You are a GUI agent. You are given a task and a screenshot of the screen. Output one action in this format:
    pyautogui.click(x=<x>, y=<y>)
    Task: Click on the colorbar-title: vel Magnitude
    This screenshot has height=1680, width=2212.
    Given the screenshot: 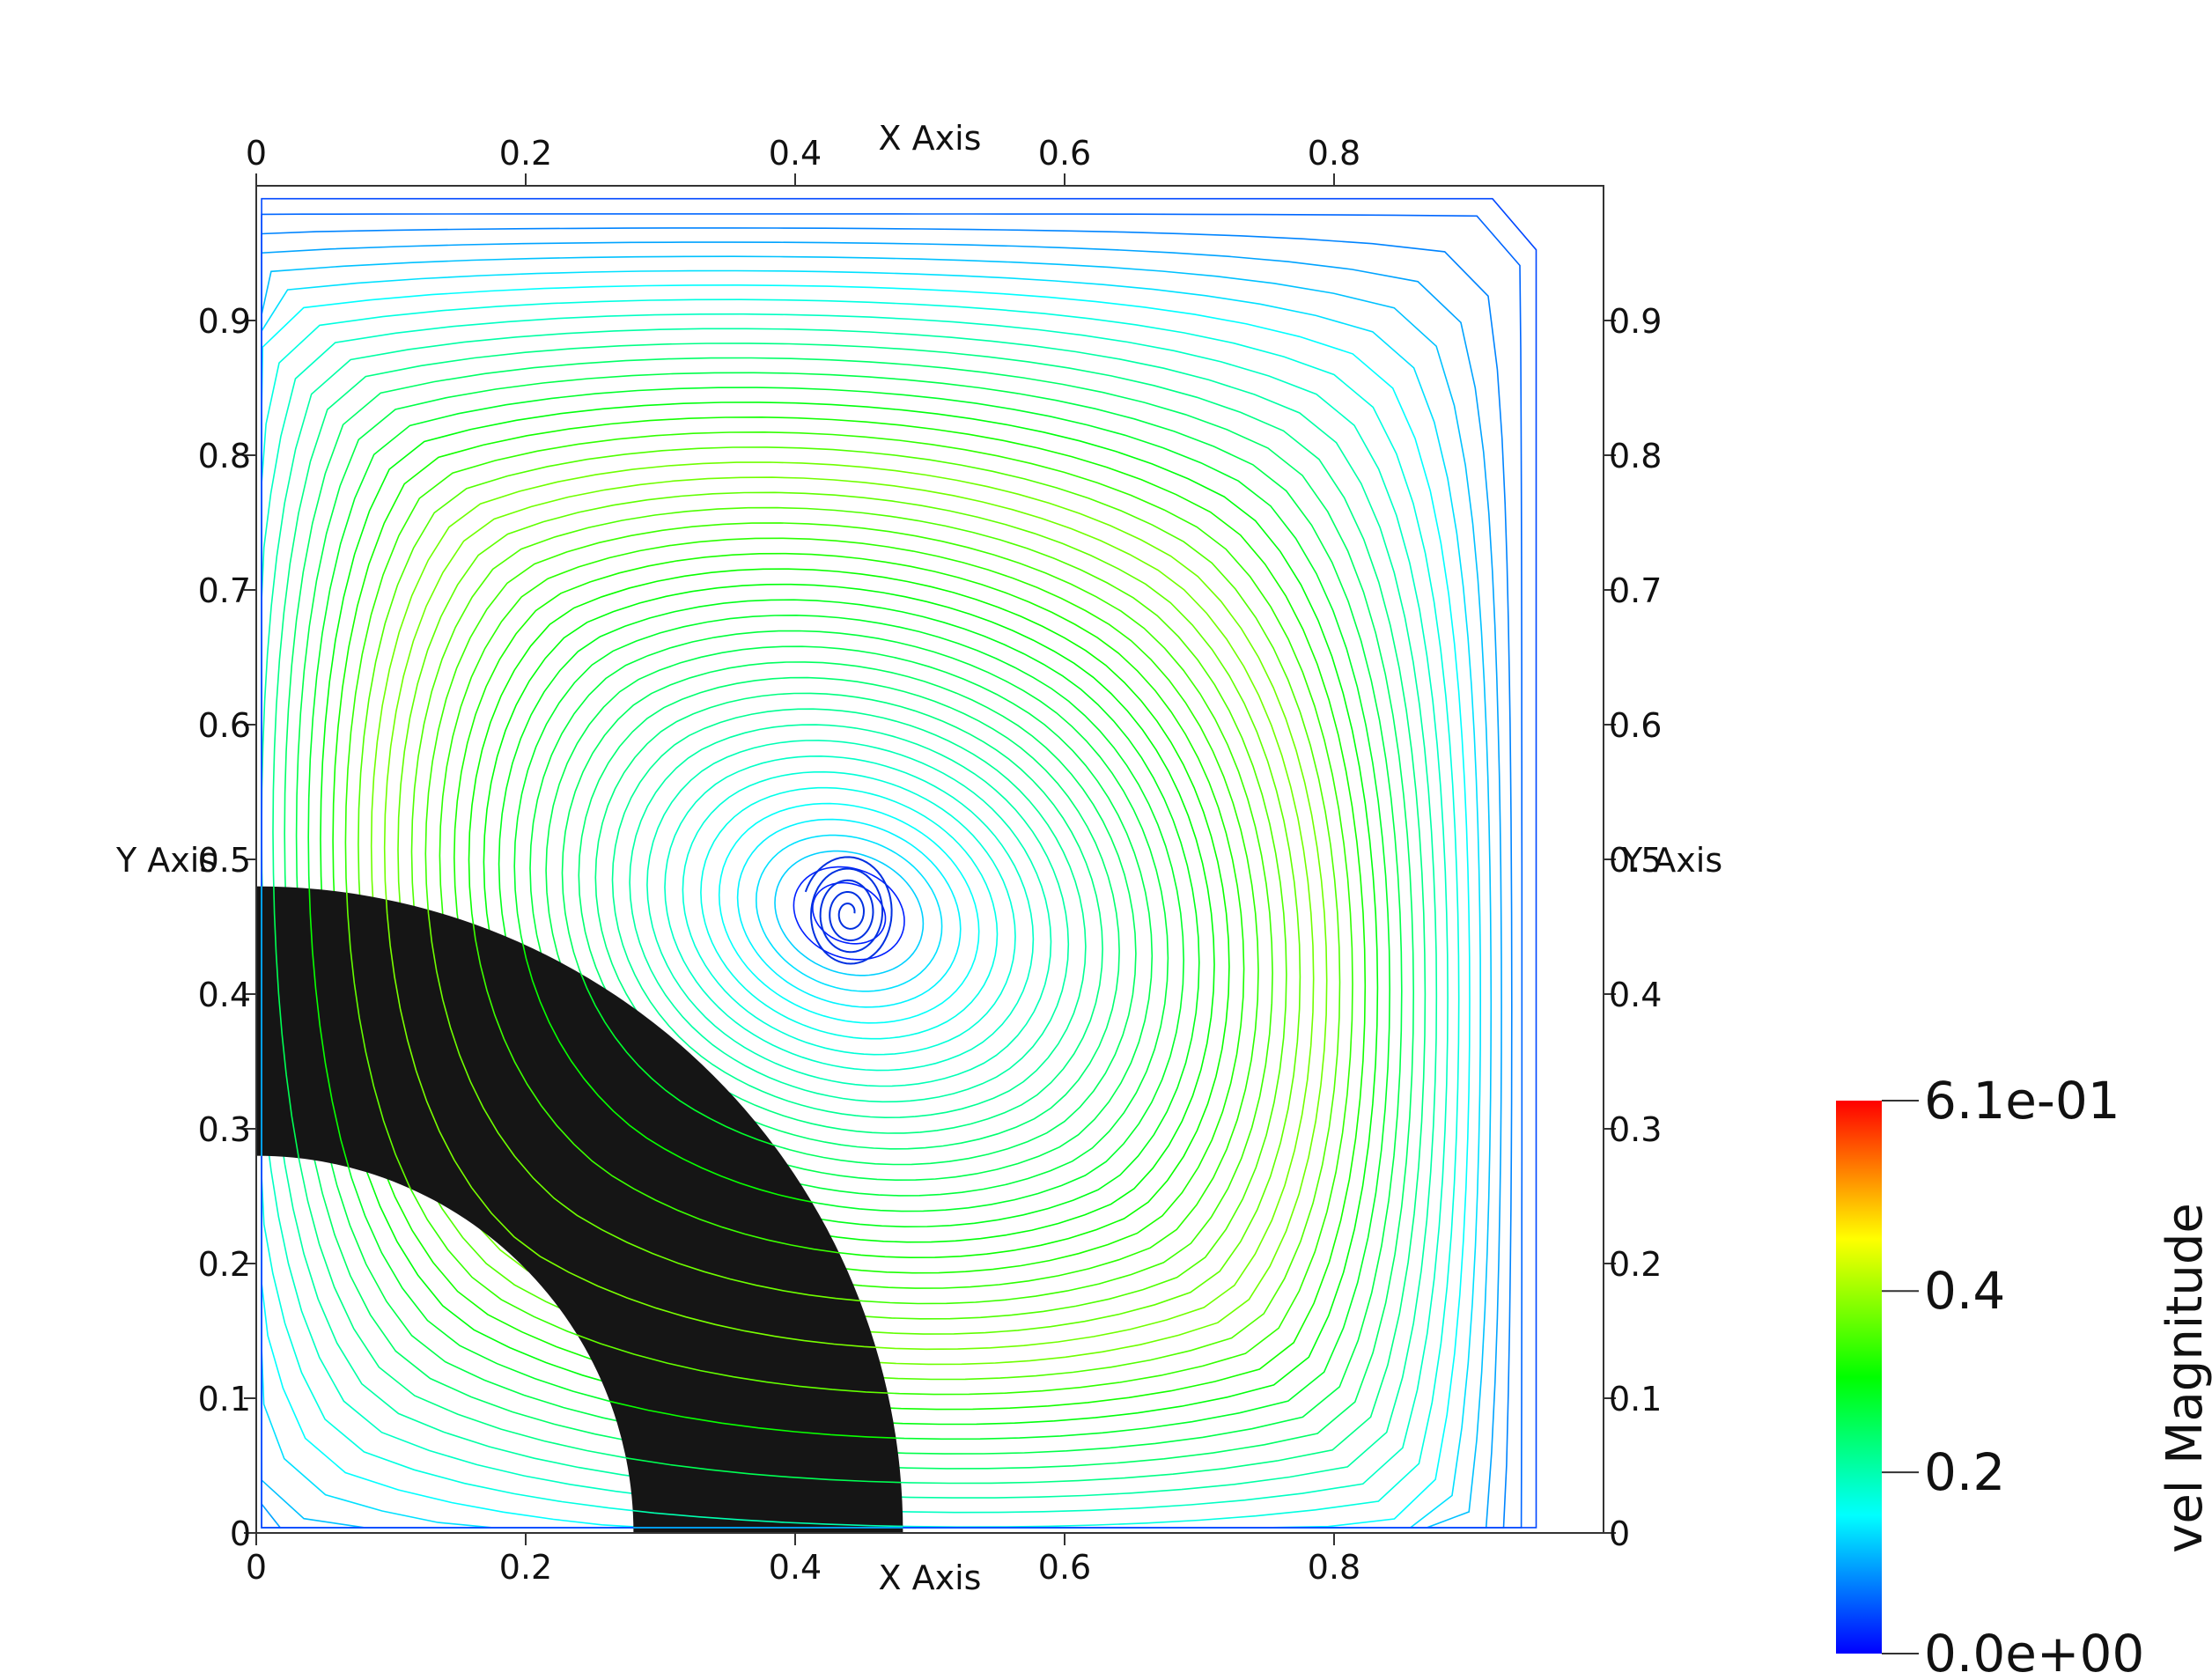 What is the action you would take?
    pyautogui.click(x=2184, y=1378)
    